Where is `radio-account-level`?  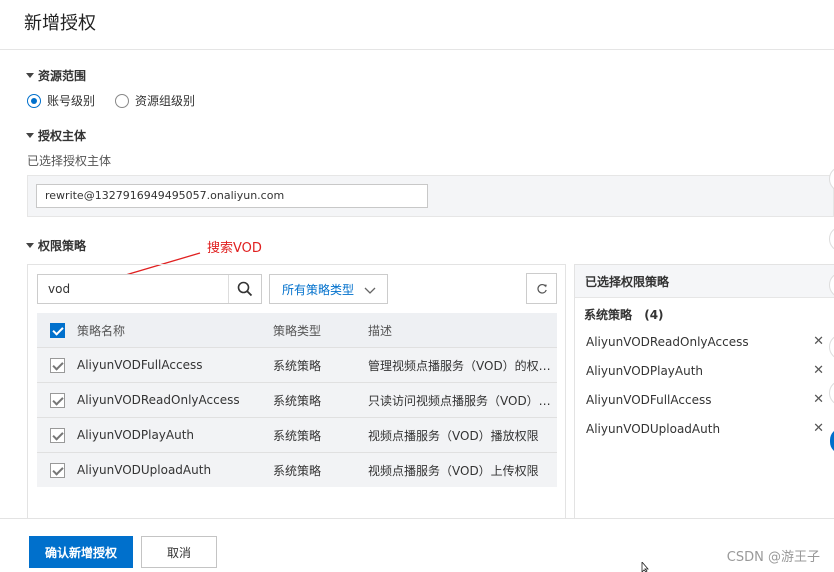
radio-account-level is located at coordinates (34, 100).